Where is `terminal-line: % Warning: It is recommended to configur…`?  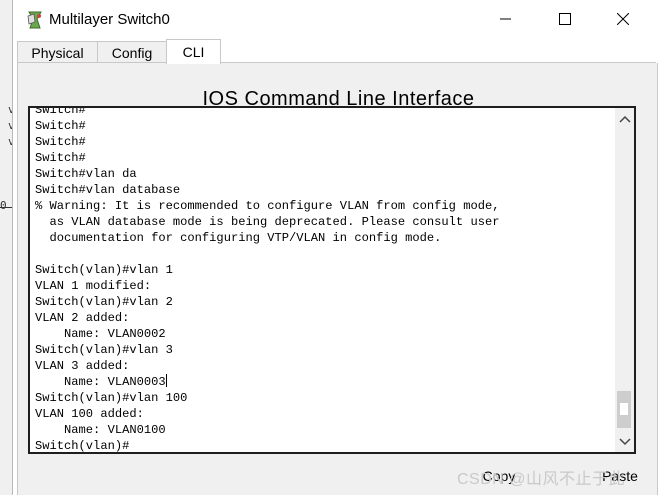
terminal-line: % Warning: It is recommended to configur… is located at coordinates (267, 206).